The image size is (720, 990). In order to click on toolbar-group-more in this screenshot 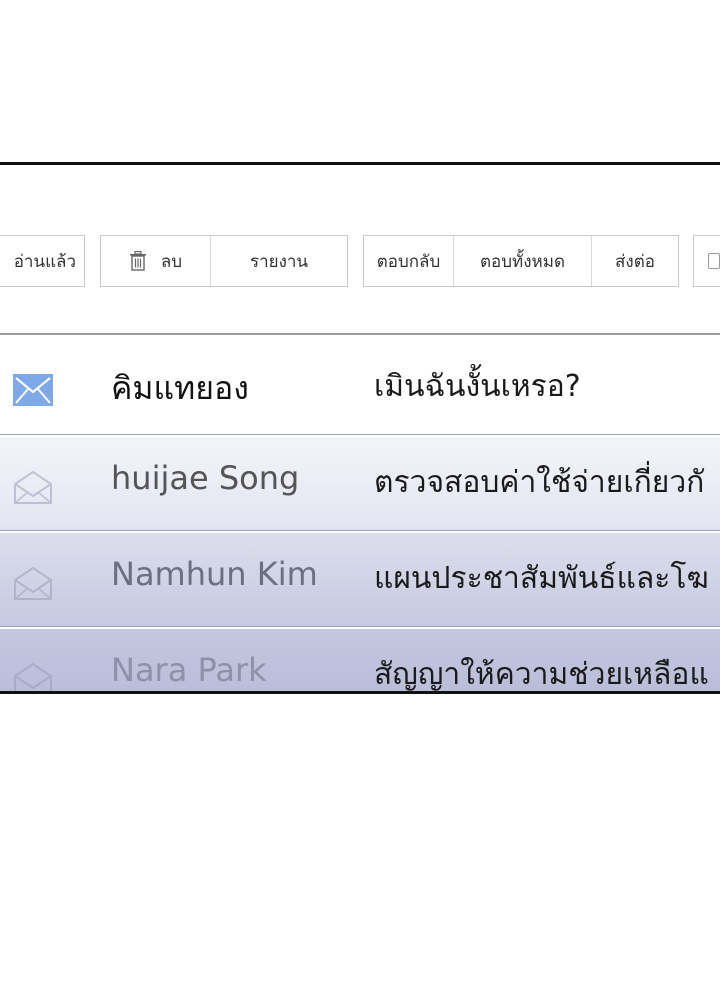, I will do `click(706, 261)`.